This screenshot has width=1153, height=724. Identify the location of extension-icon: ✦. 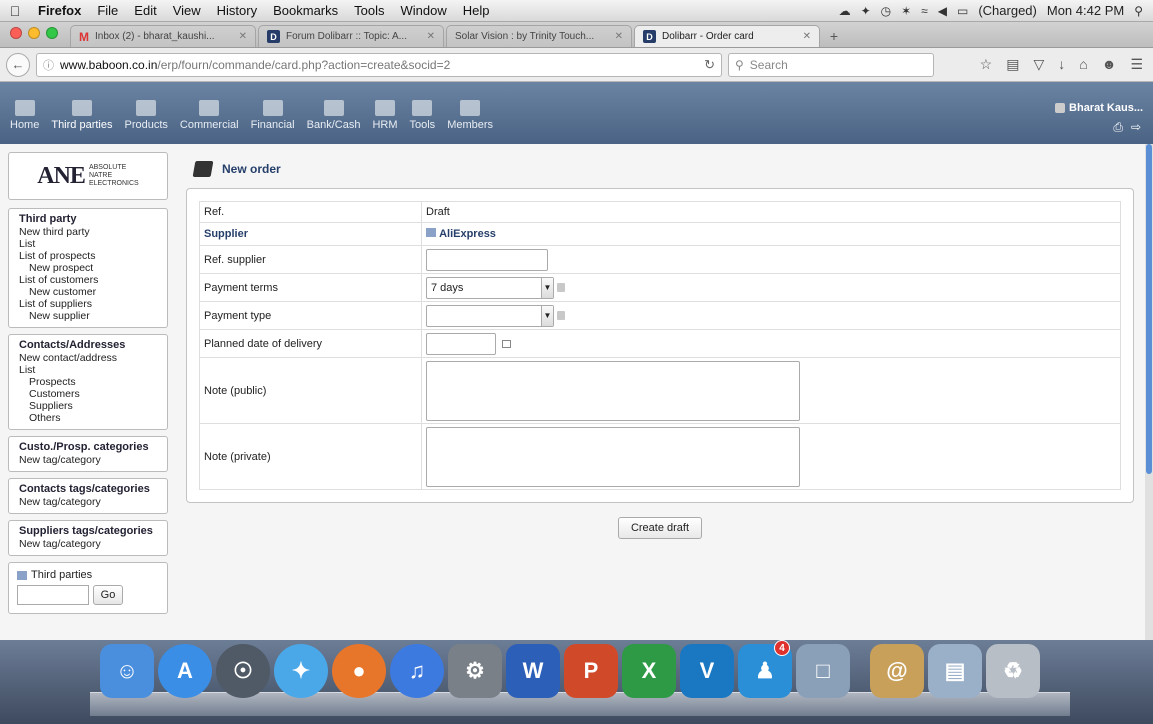
(866, 11).